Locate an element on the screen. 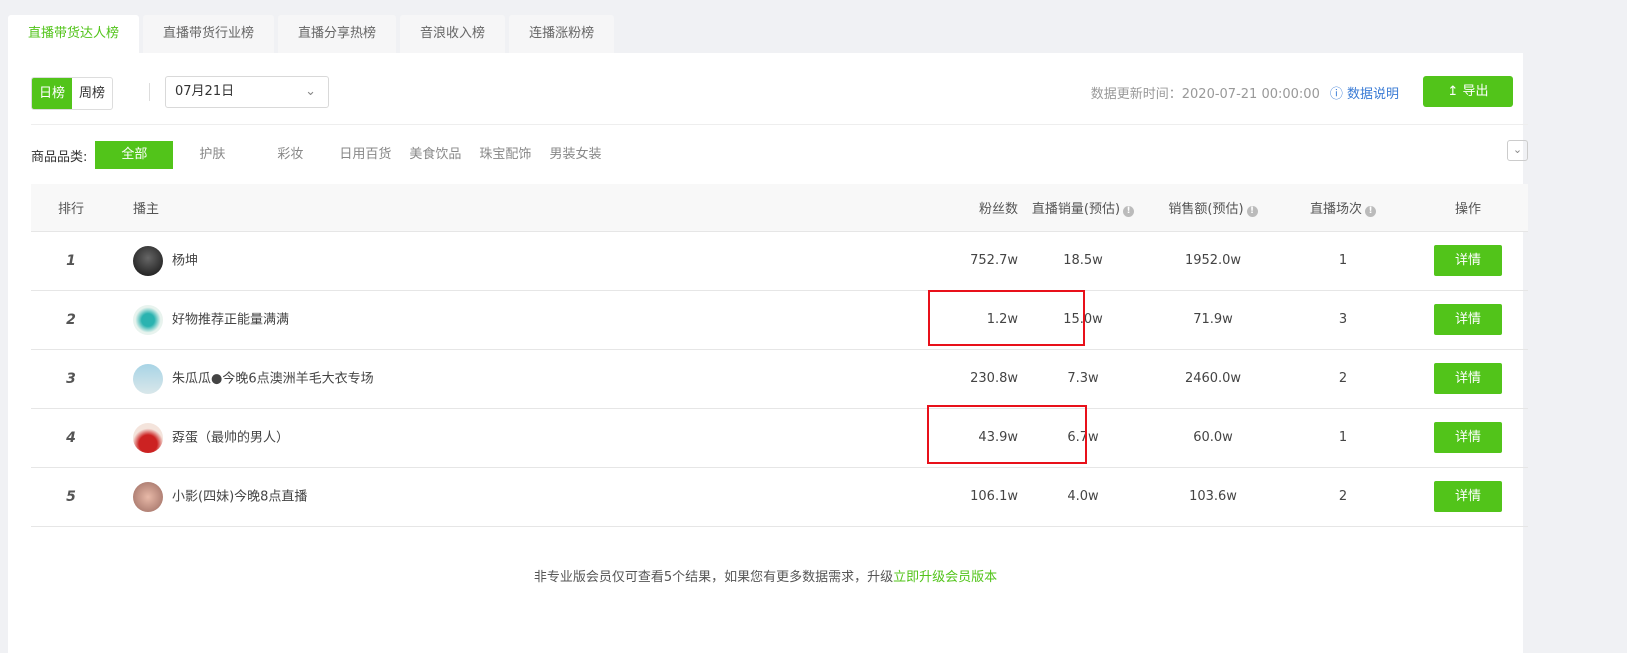 The image size is (1627, 653). amount: 2460.0w is located at coordinates (1213, 379).